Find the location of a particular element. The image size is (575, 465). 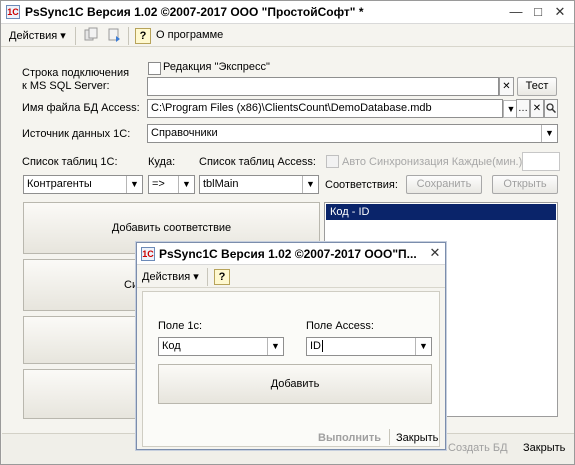

table-access-select: tblMain is located at coordinates (259, 184).